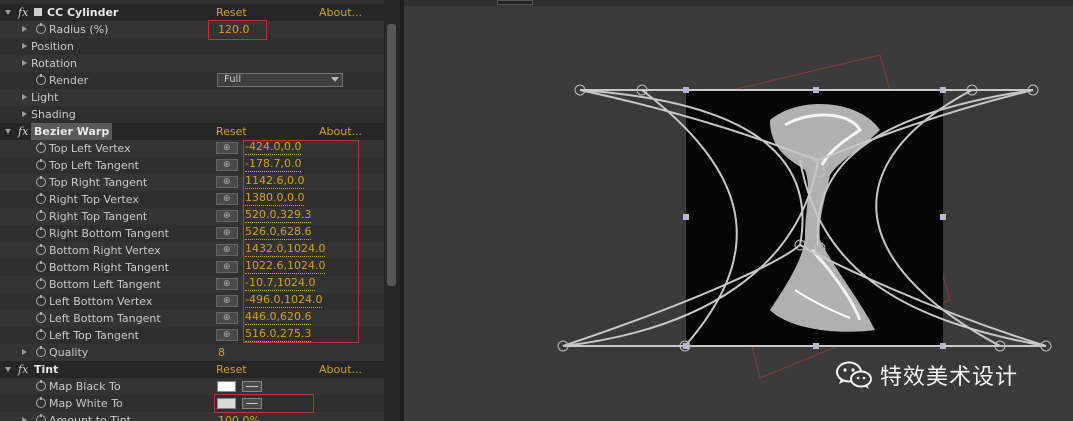  What do you see at coordinates (83, 12) in the screenshot?
I see `effect-name: CC Cylinder` at bounding box center [83, 12].